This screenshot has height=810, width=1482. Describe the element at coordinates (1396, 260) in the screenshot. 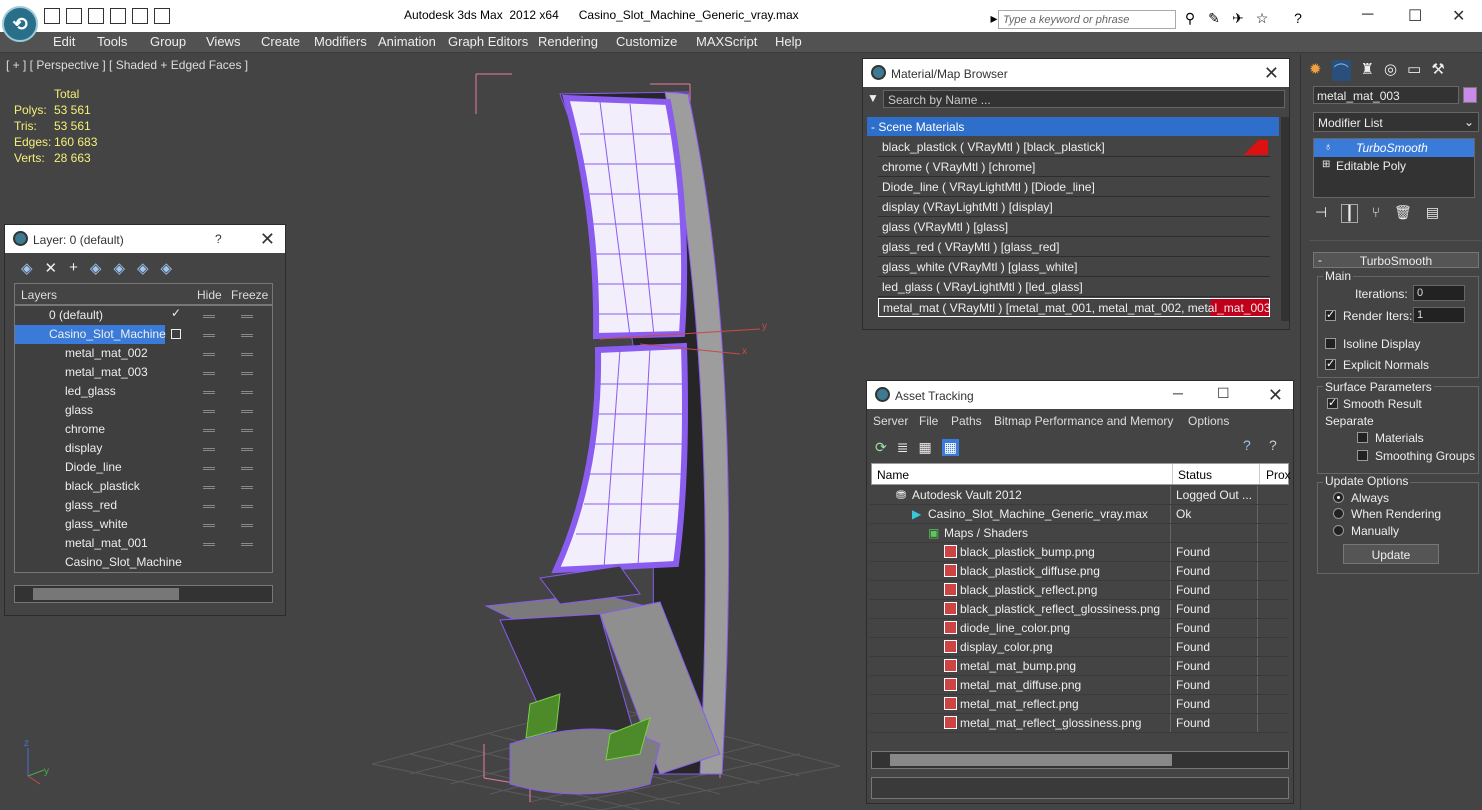

I see `turbosmooth-rollout: - TurboSmooth` at that location.